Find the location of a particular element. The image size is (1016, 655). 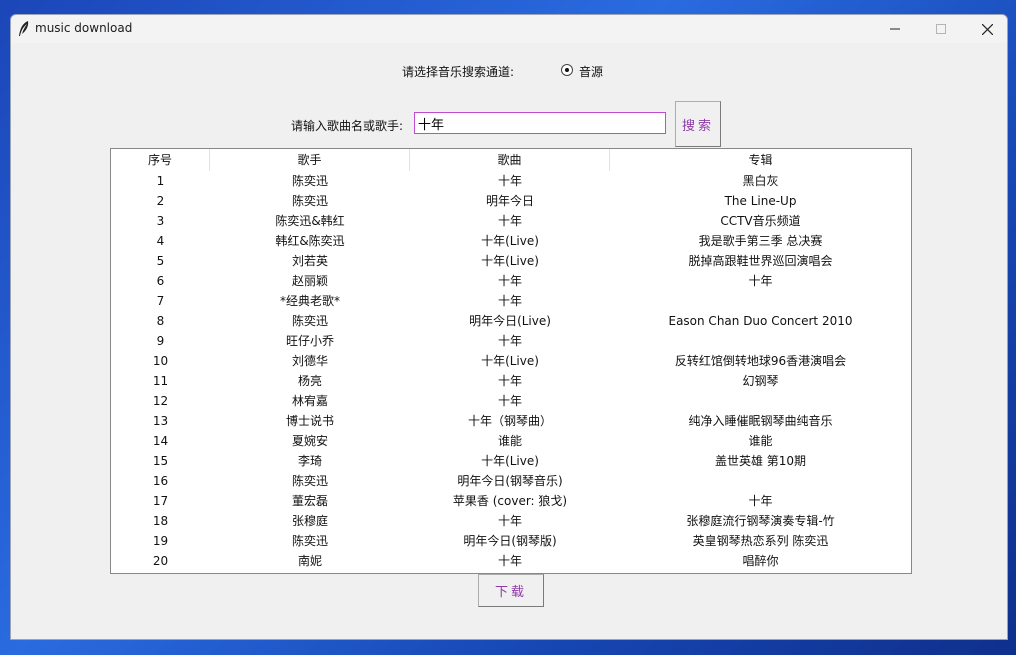

cell-singer: 杨亮 is located at coordinates (309, 381).